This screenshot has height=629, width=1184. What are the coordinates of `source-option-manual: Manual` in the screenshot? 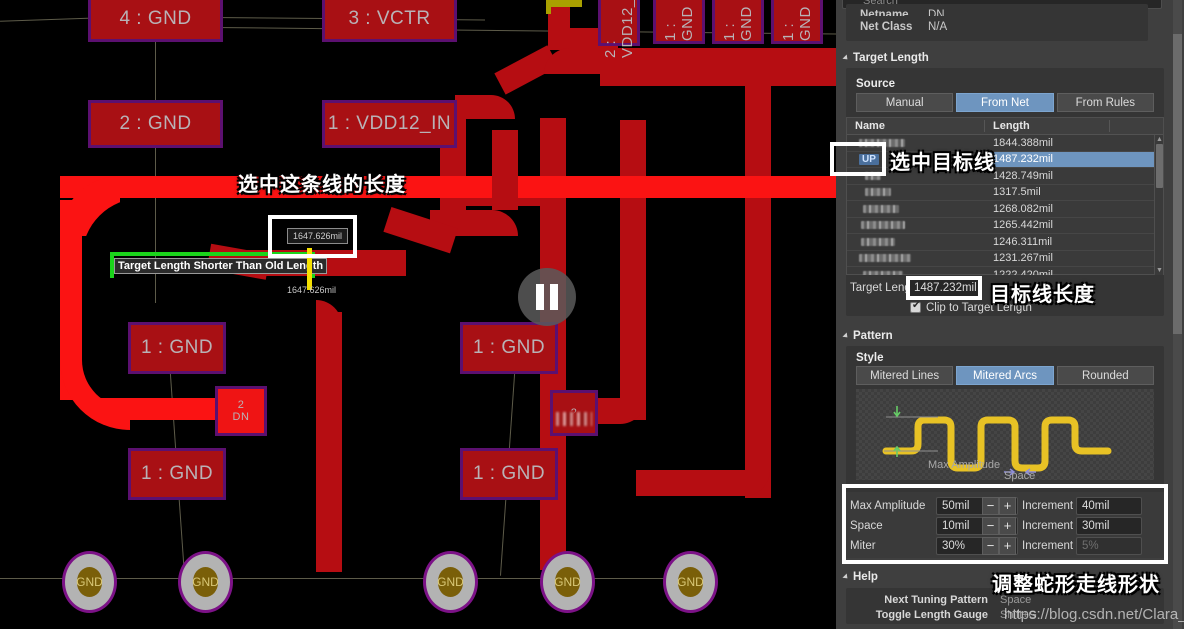 It's located at (905, 102).